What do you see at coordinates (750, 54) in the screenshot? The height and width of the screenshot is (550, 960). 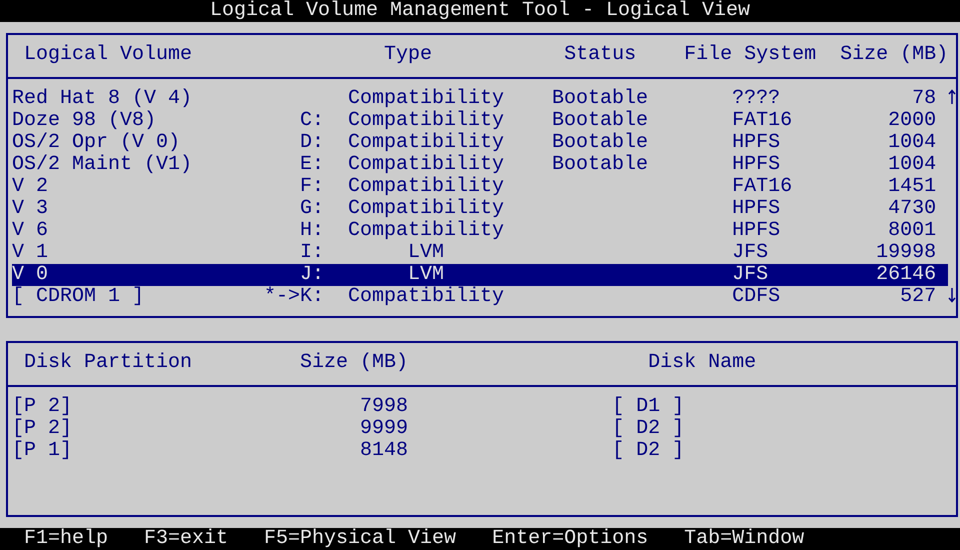 I see `column-header: File System` at bounding box center [750, 54].